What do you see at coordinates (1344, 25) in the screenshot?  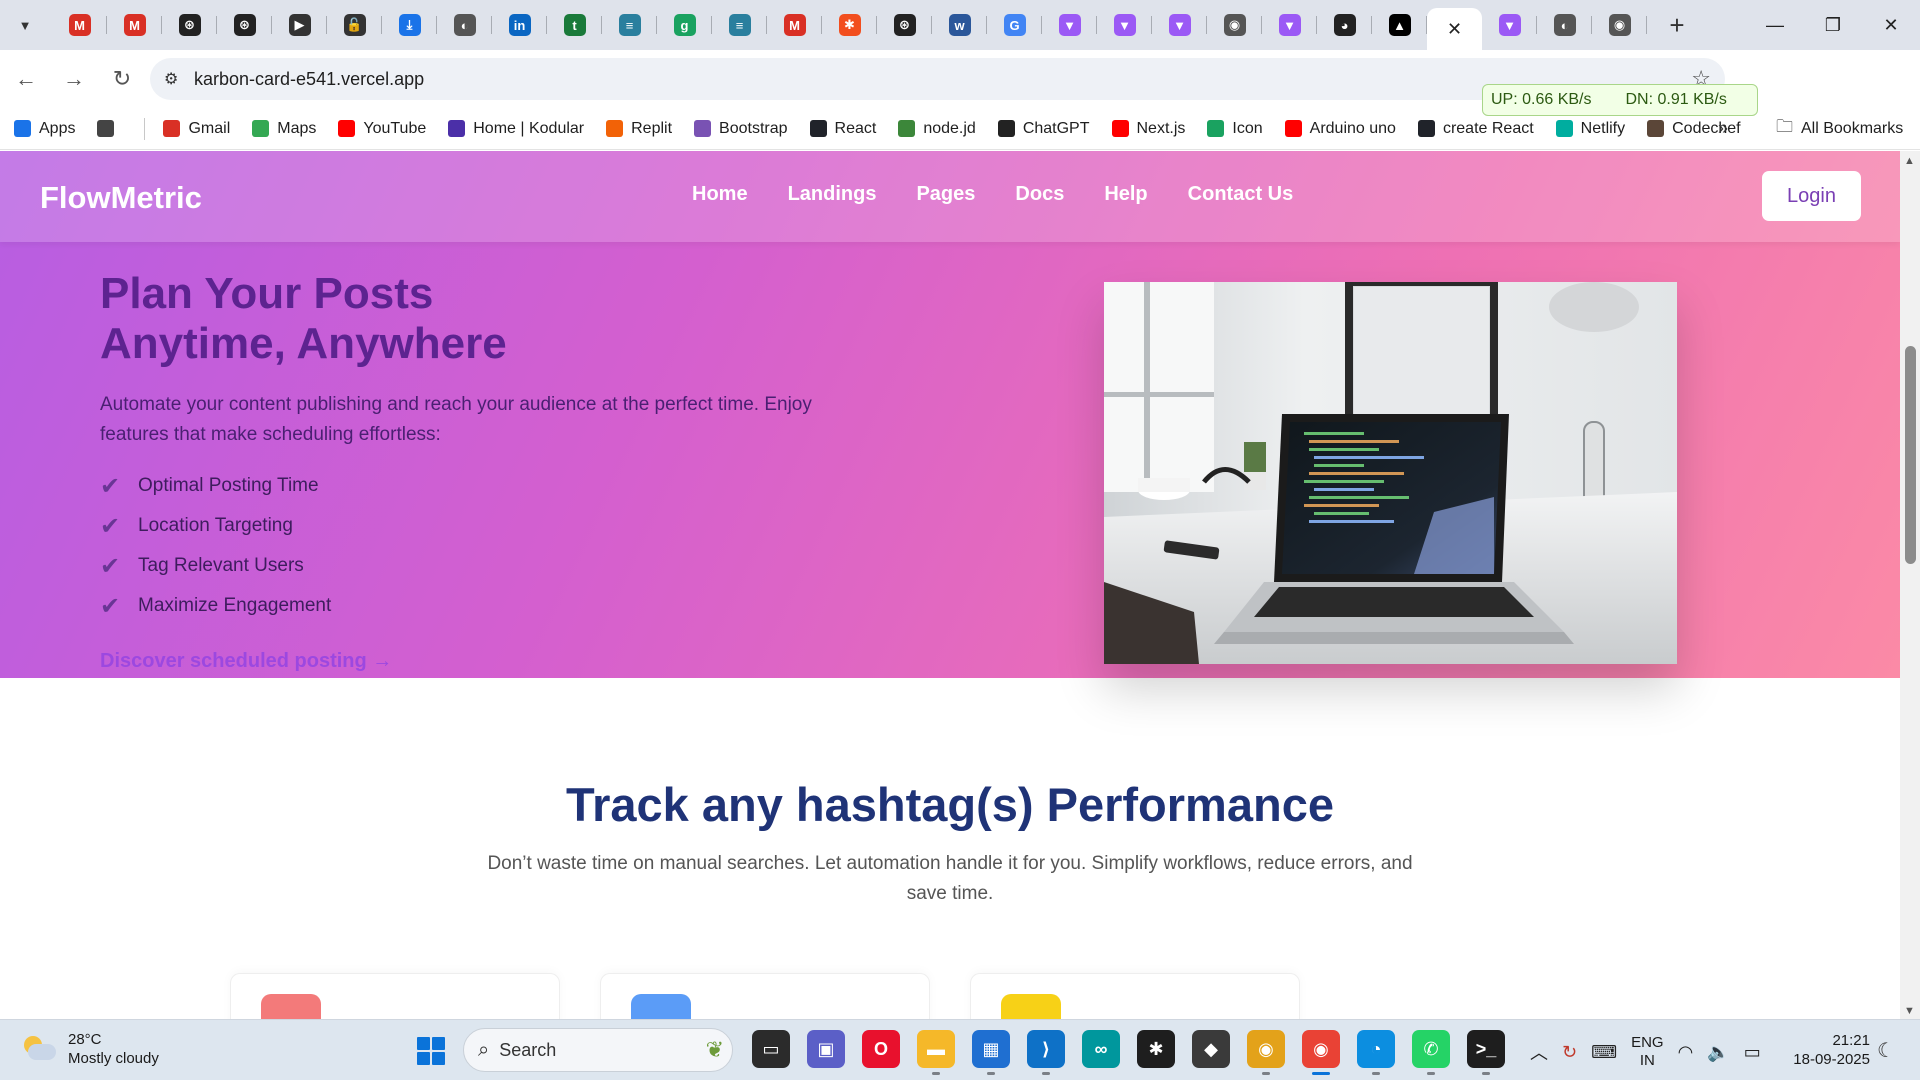 I see `browser-tab: ◕` at bounding box center [1344, 25].